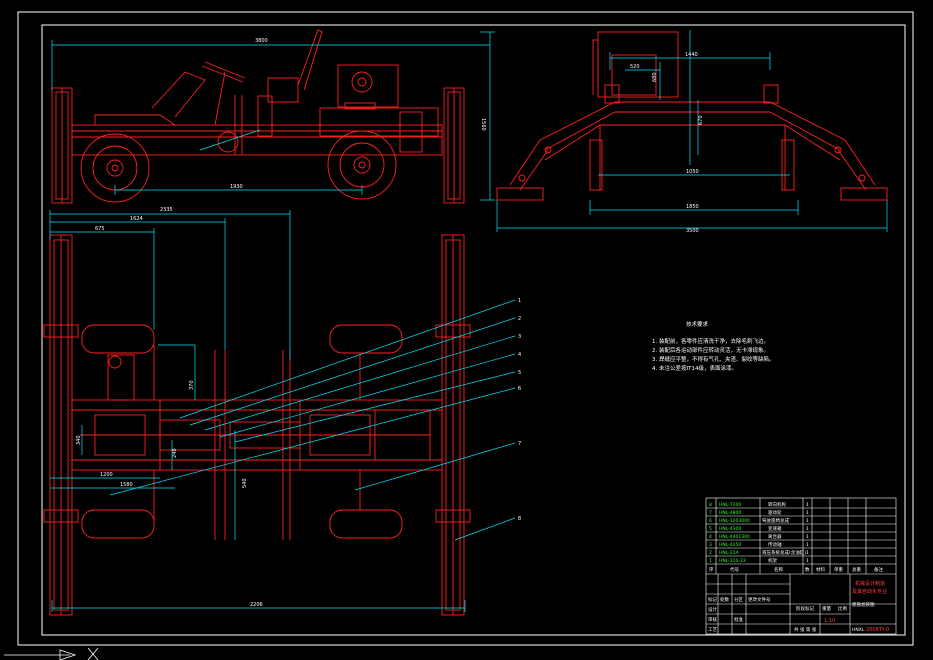  Describe the element at coordinates (858, 630) in the screenshot. I see `drawing-code: HNXL` at that location.